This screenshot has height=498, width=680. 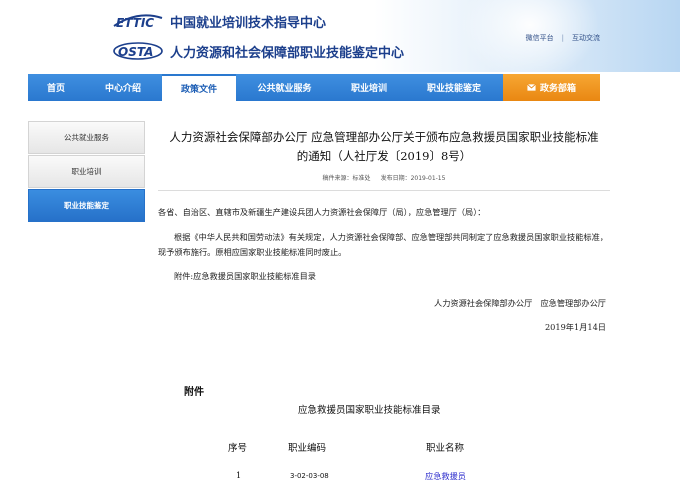 I want to click on svg-text: OSTA, so click(x=135, y=52).